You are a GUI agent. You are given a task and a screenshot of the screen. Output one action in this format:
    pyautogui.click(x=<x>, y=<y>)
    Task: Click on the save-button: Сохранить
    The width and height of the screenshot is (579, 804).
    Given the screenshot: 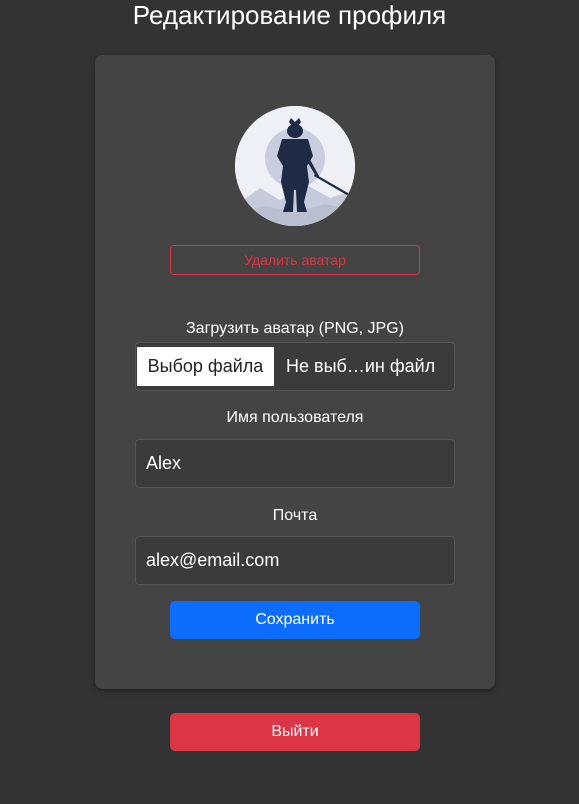 What is the action you would take?
    pyautogui.click(x=295, y=620)
    